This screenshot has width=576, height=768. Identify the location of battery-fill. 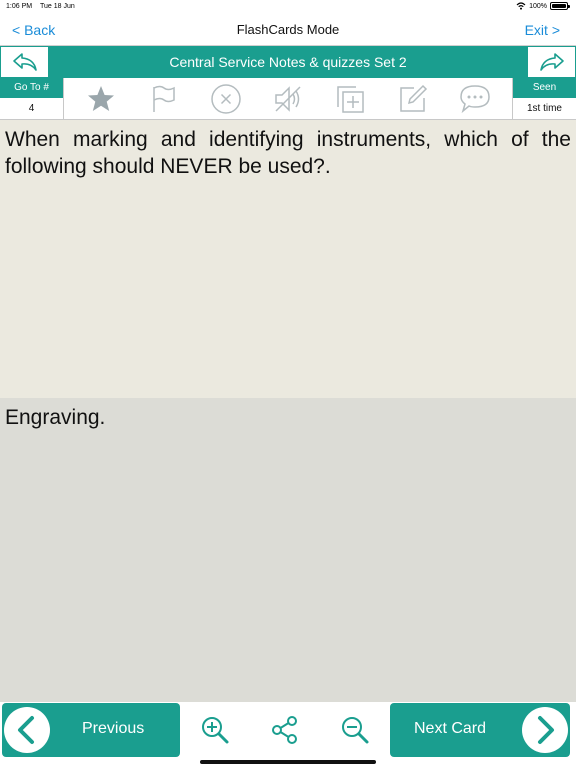
(559, 6).